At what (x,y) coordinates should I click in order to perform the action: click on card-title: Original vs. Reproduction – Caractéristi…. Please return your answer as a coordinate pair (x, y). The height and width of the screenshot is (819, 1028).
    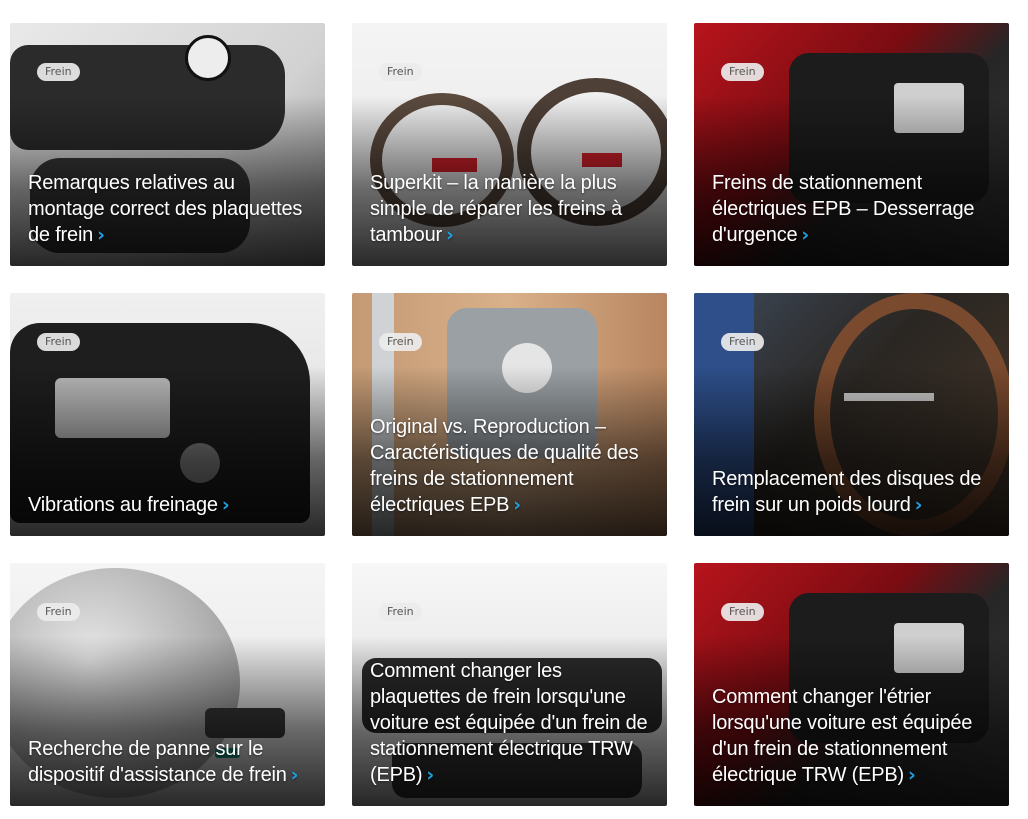
    Looking at the image, I should click on (504, 466).